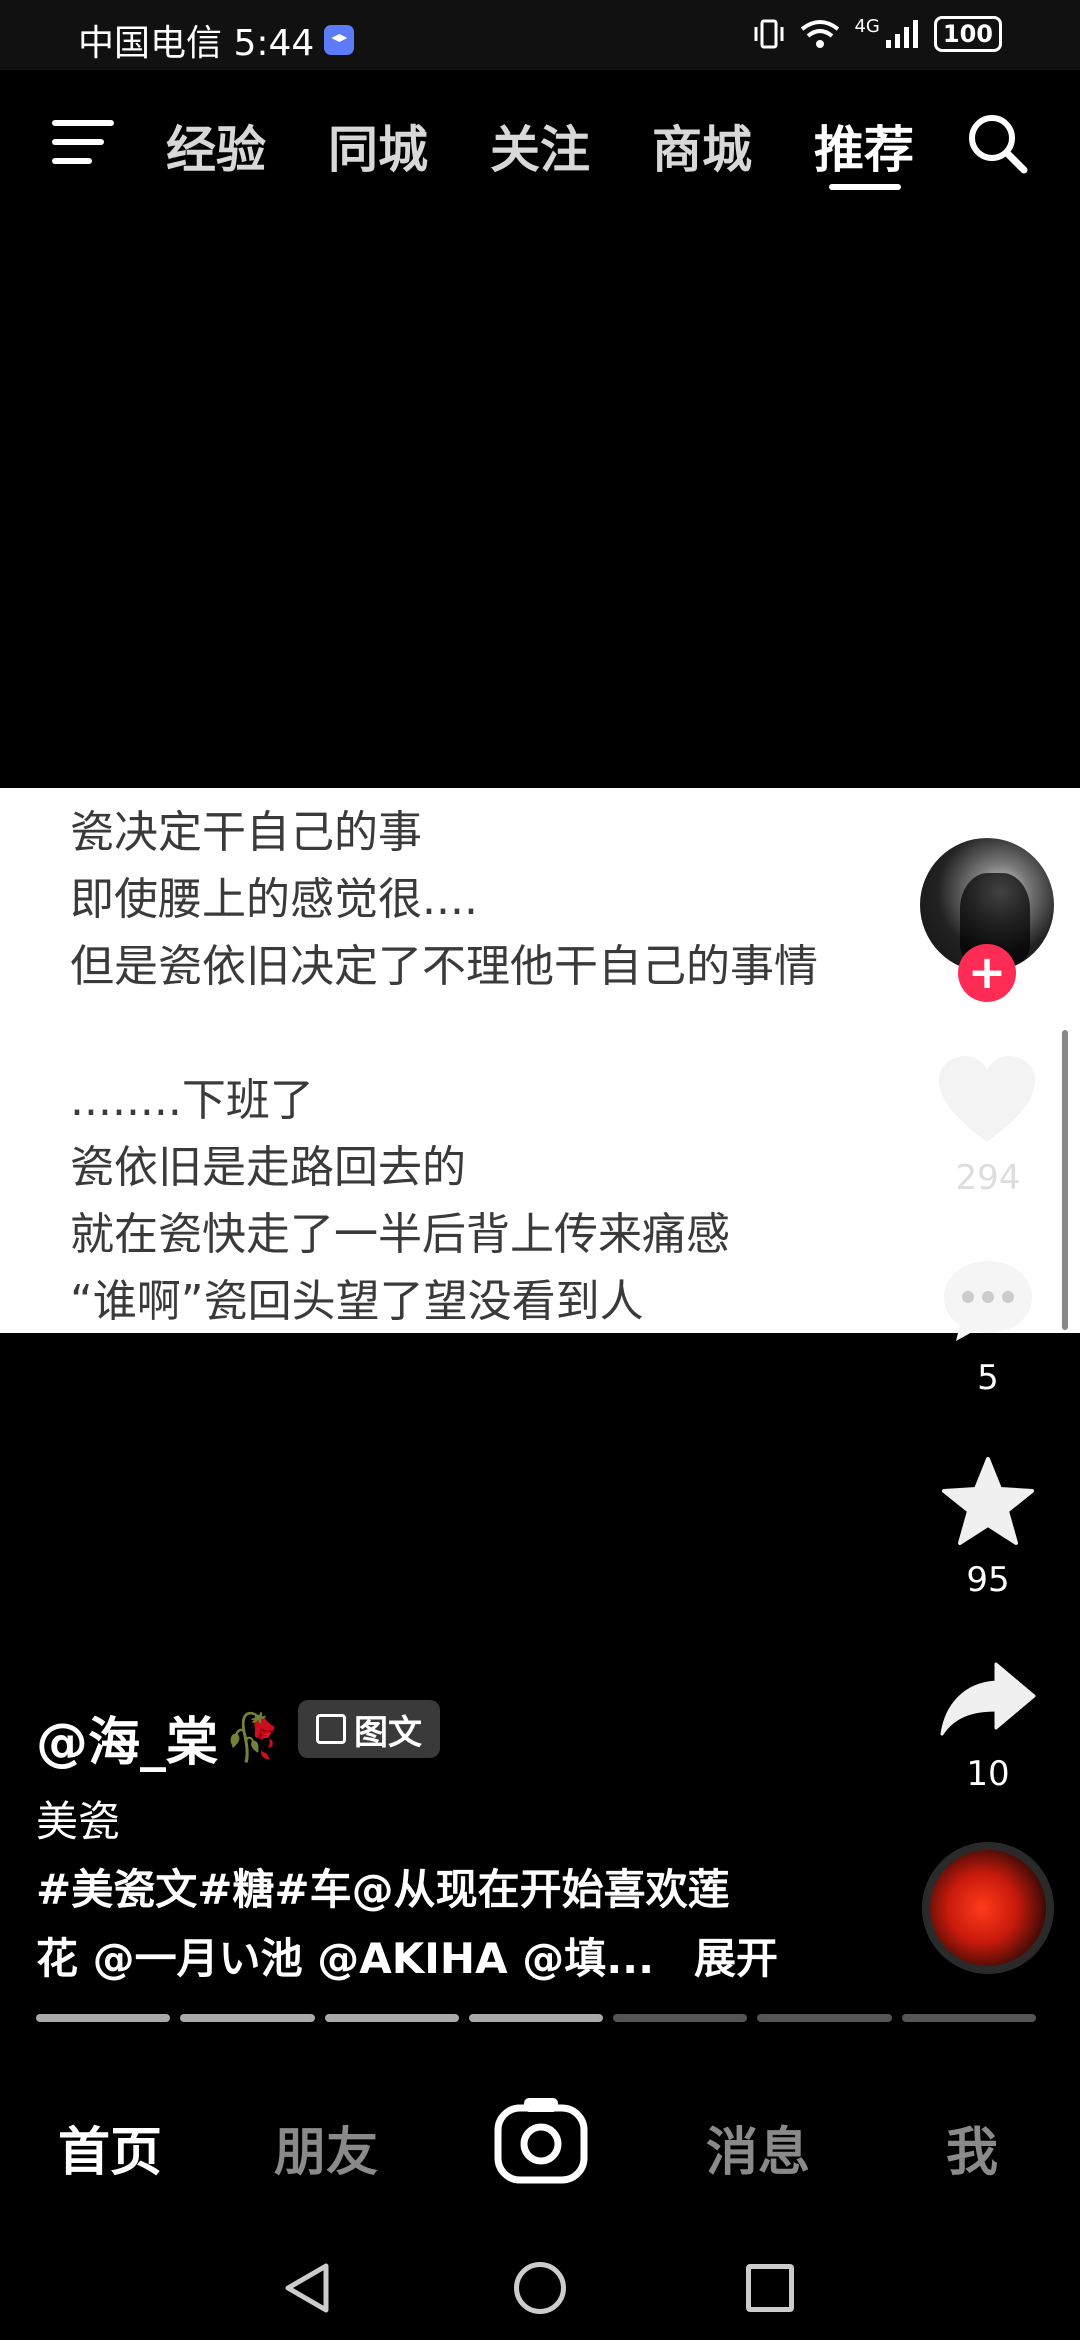 The height and width of the screenshot is (2340, 1080). I want to click on expand-link: 展开, so click(736, 1955).